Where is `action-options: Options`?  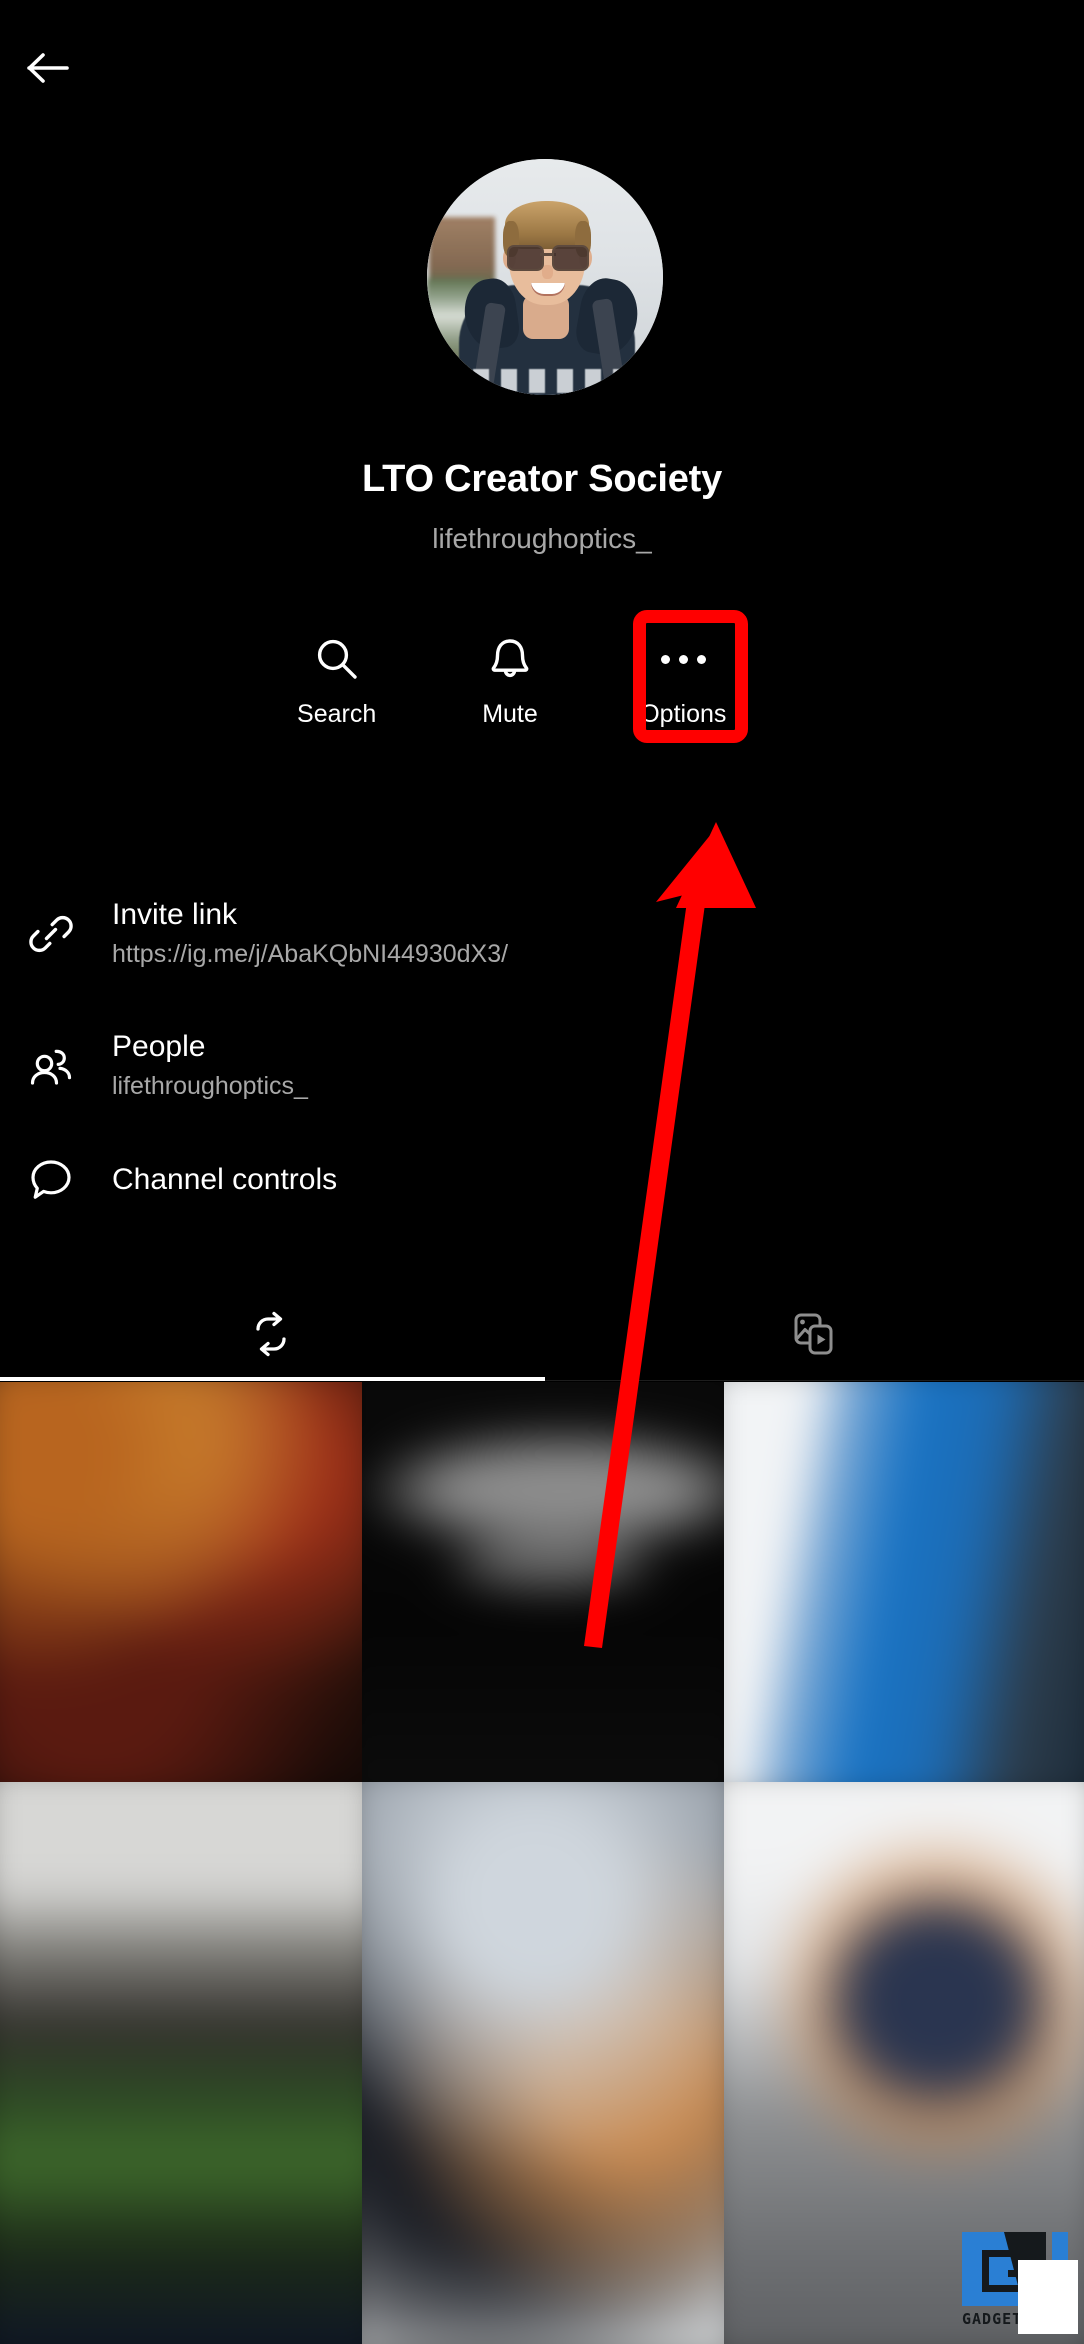 action-options: Options is located at coordinates (683, 680).